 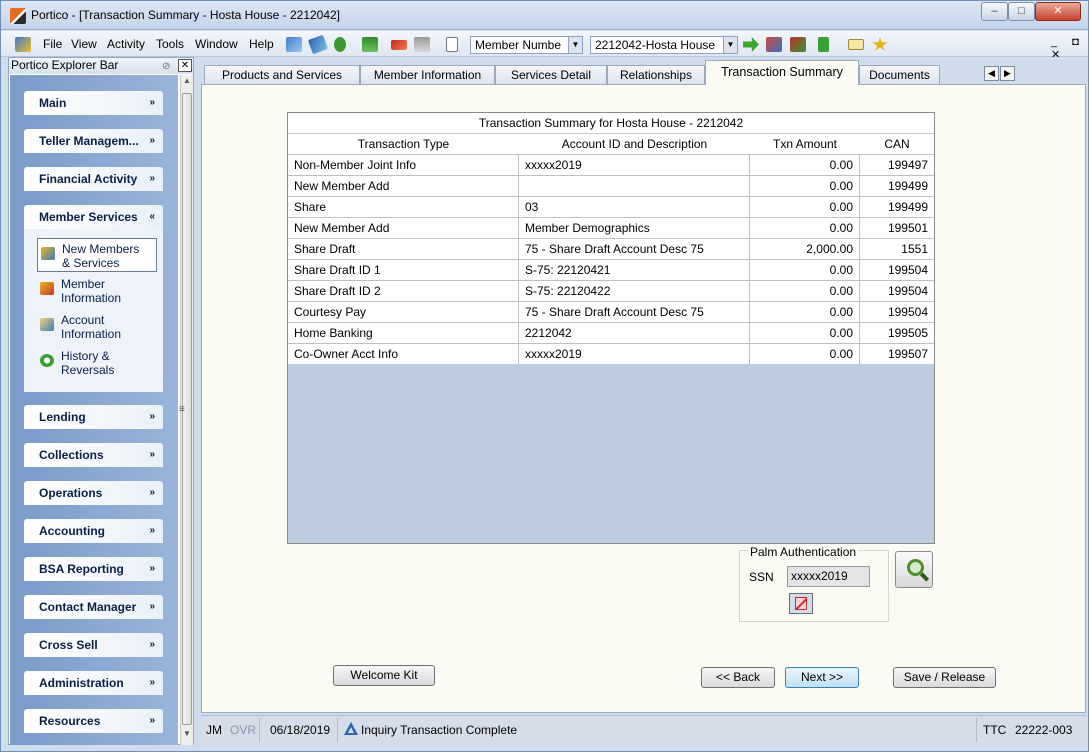 What do you see at coordinates (611, 185) in the screenshot?
I see `table-row: New Member Add 0.00 199499` at bounding box center [611, 185].